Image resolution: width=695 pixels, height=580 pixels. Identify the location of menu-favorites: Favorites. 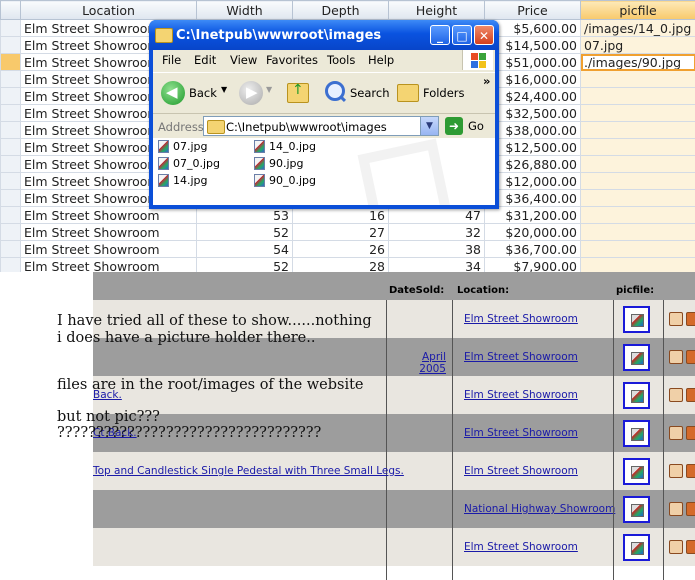
(292, 60).